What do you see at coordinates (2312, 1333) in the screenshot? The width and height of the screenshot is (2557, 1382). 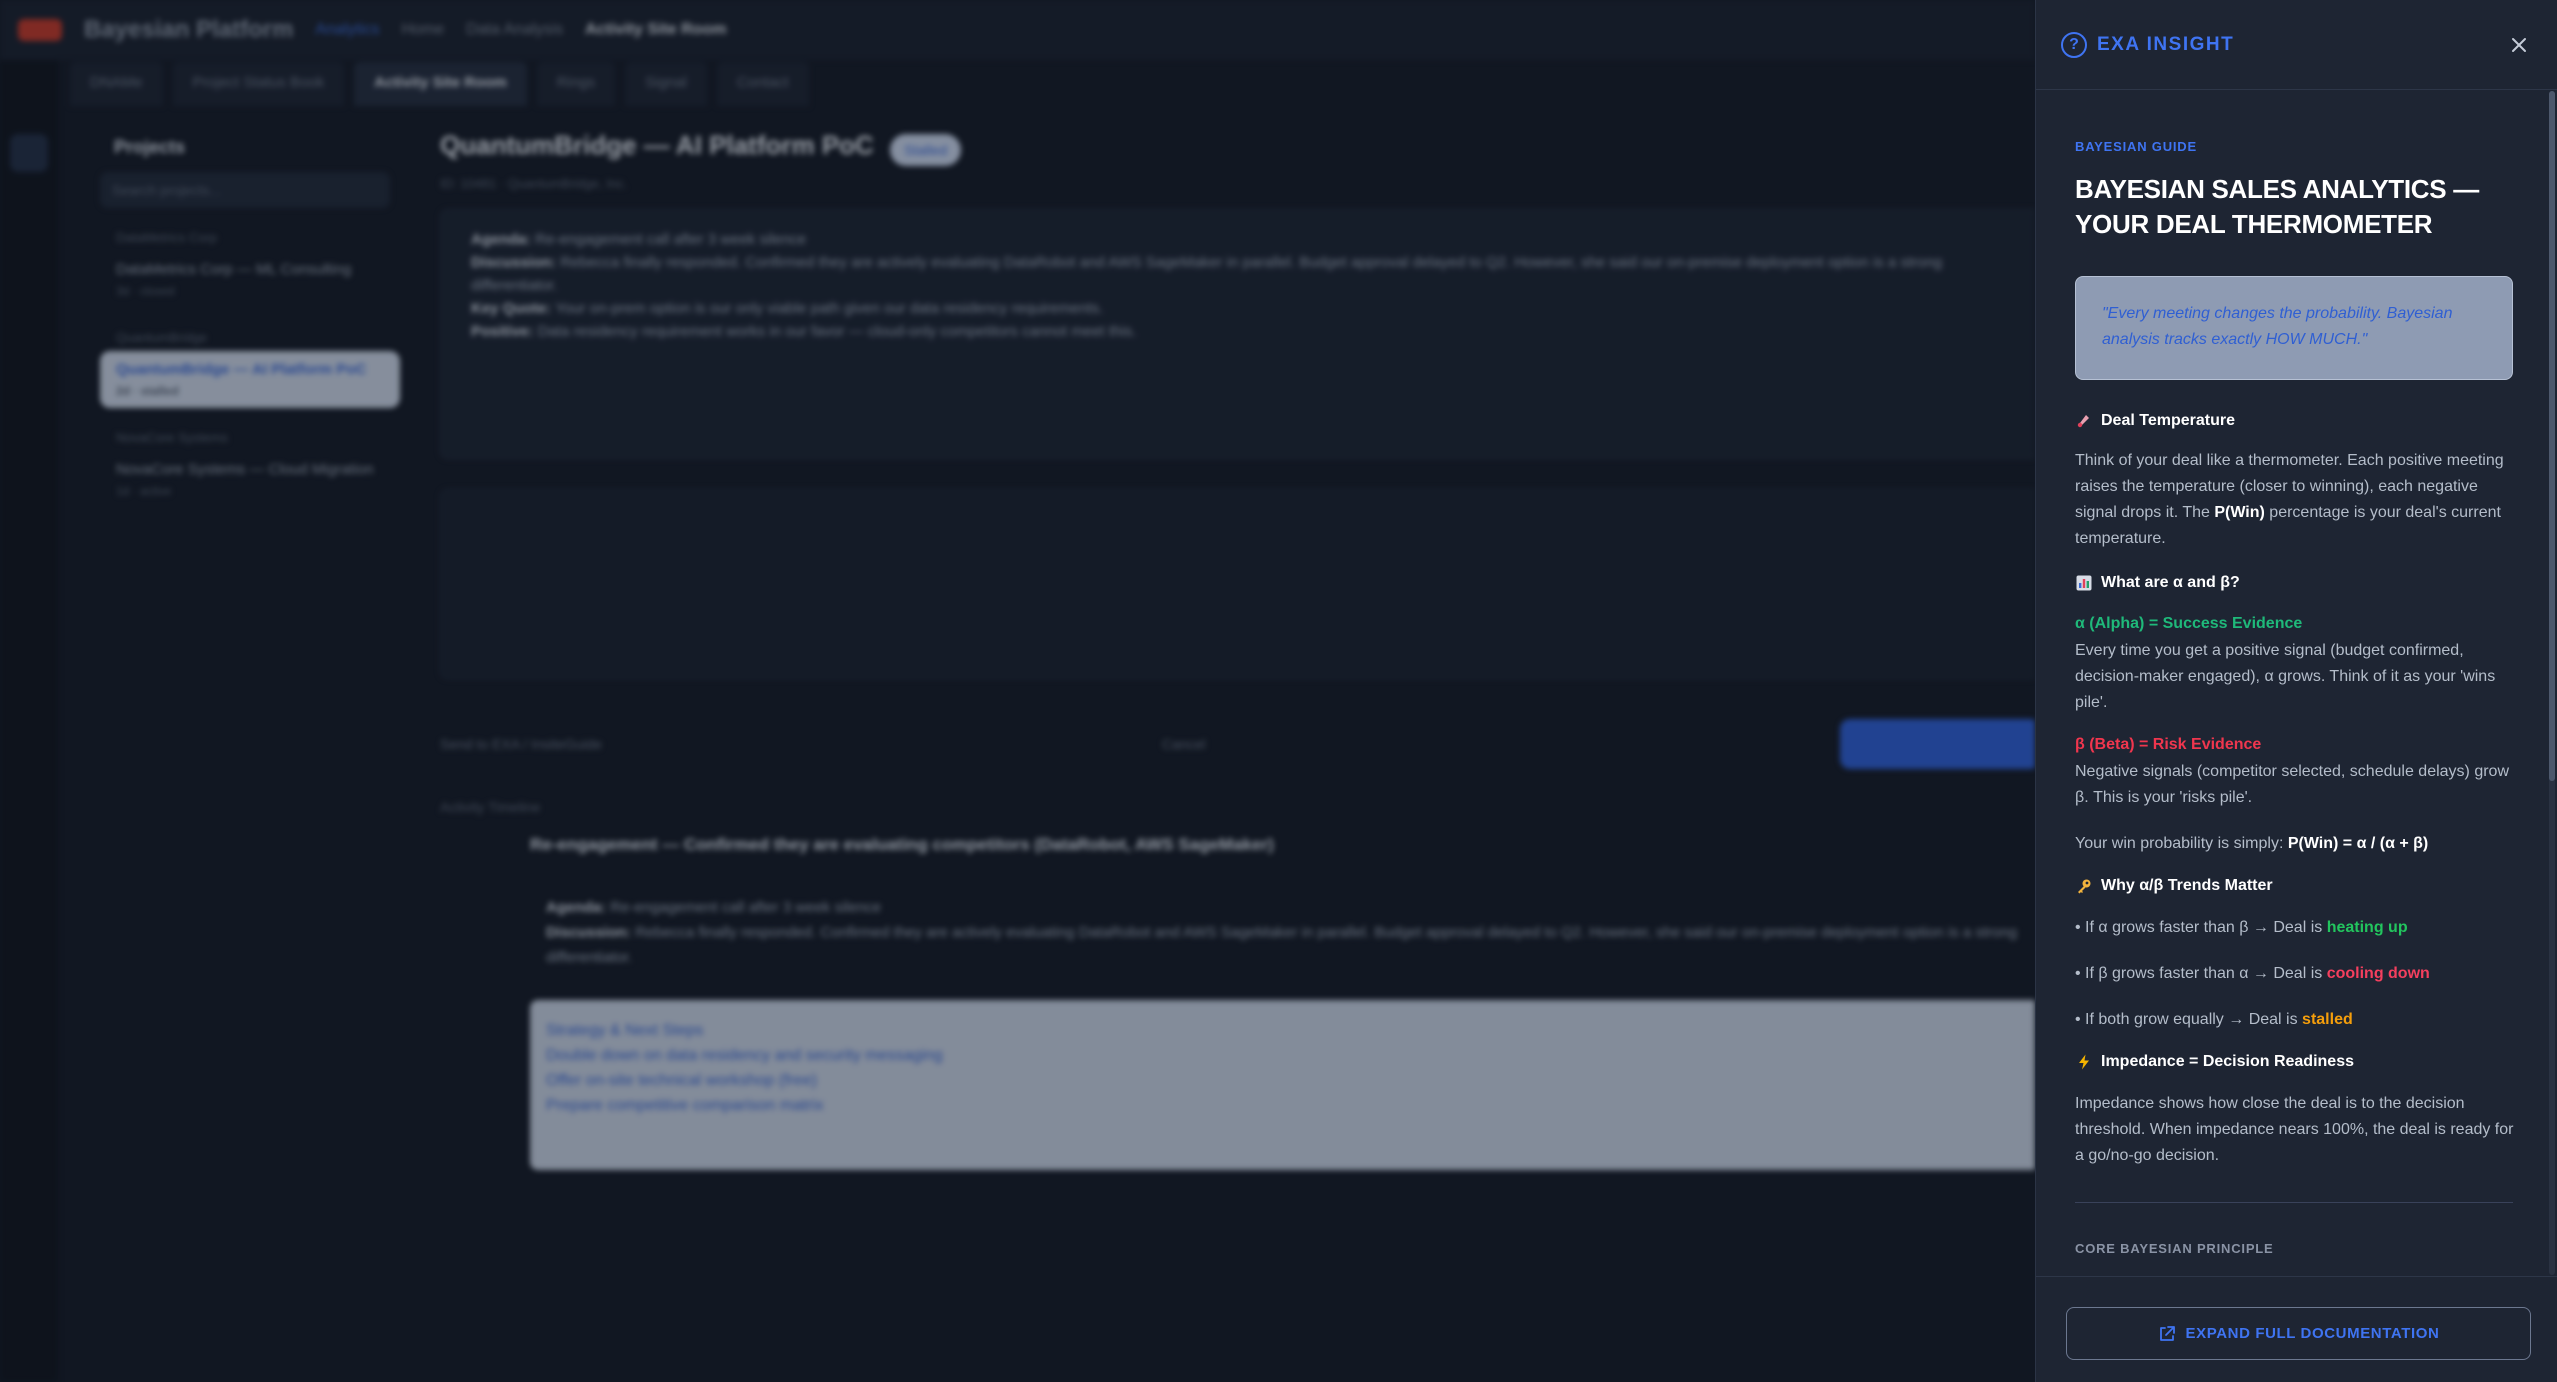 I see `expand-documentation-label: EXPAND FULL DOCUMENTATION` at bounding box center [2312, 1333].